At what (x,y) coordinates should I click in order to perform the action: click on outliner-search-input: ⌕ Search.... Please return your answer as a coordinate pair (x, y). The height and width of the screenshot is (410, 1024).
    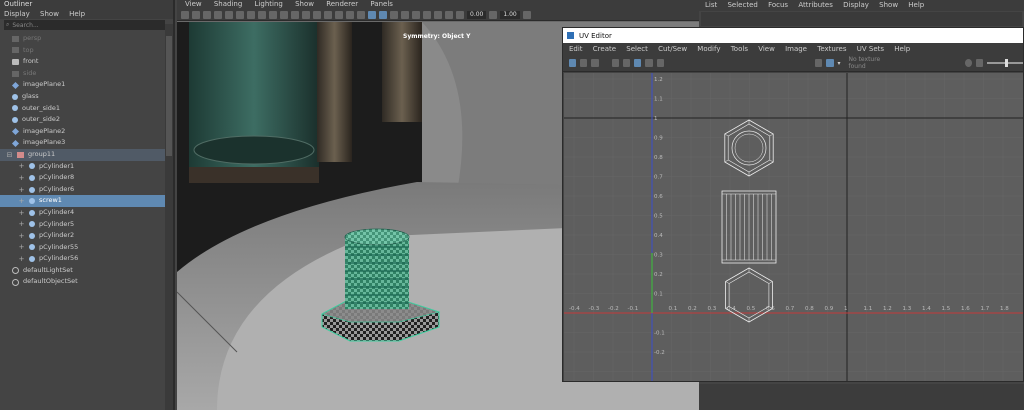
    Looking at the image, I should click on (84, 25).